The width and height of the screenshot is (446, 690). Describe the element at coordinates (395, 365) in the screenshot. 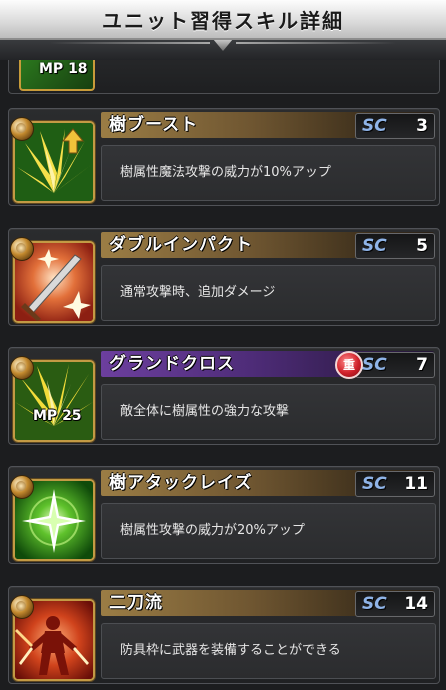

I see `sc-cost-box: SC 7` at that location.